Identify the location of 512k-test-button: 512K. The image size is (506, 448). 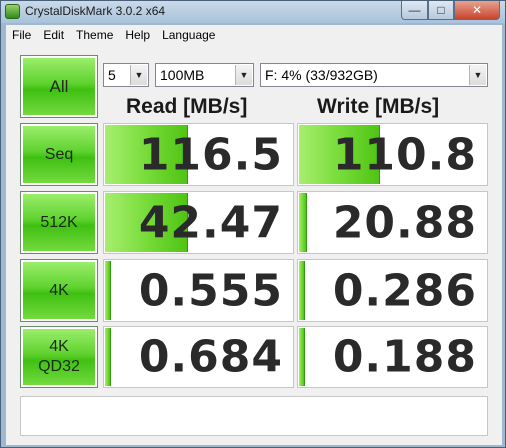
(59, 222).